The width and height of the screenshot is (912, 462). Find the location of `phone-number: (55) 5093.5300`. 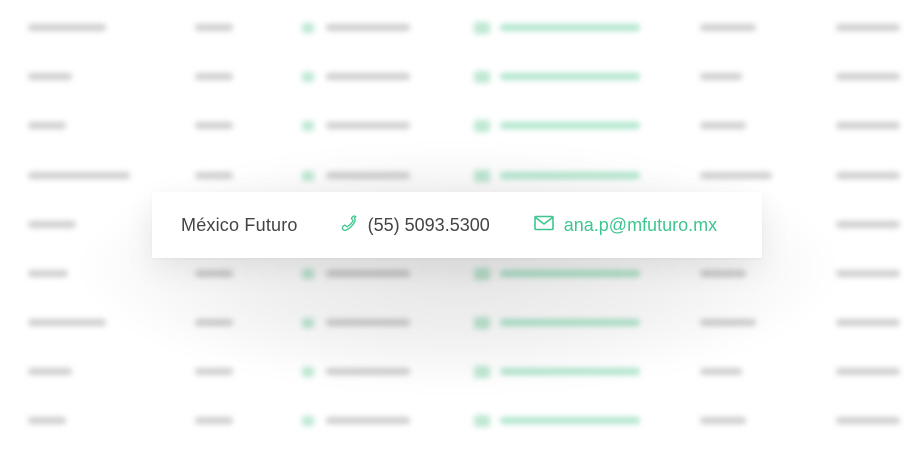

phone-number: (55) 5093.5300 is located at coordinates (428, 224).